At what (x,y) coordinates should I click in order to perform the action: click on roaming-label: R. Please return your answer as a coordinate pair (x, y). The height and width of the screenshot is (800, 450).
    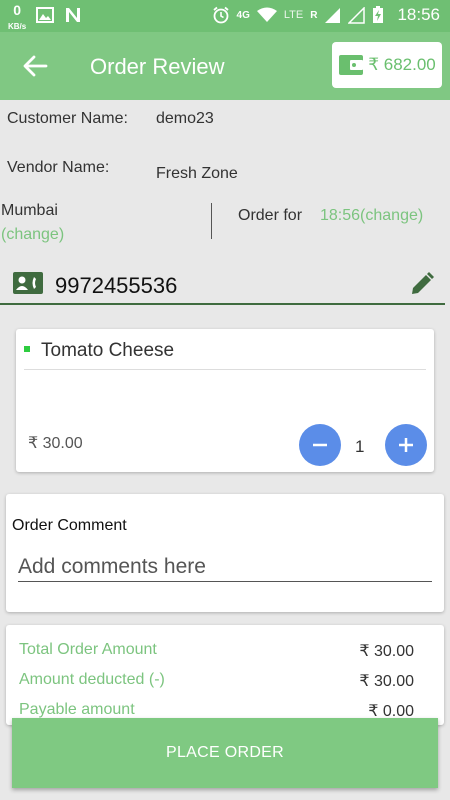
    Looking at the image, I should click on (314, 15).